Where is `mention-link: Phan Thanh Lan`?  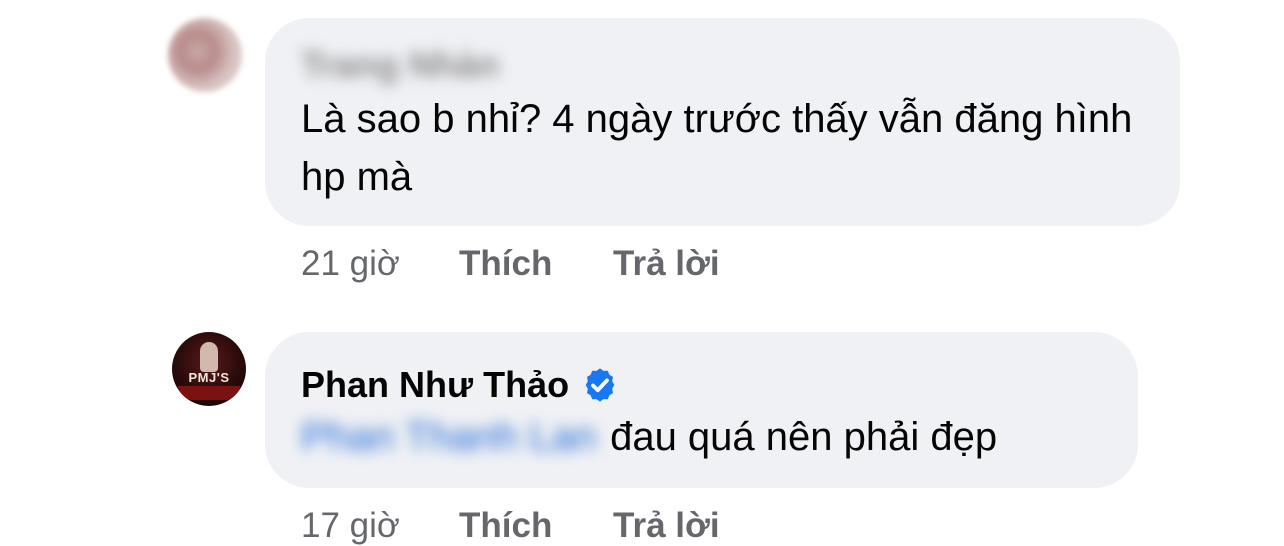
mention-link: Phan Thanh Lan is located at coordinates (448, 437).